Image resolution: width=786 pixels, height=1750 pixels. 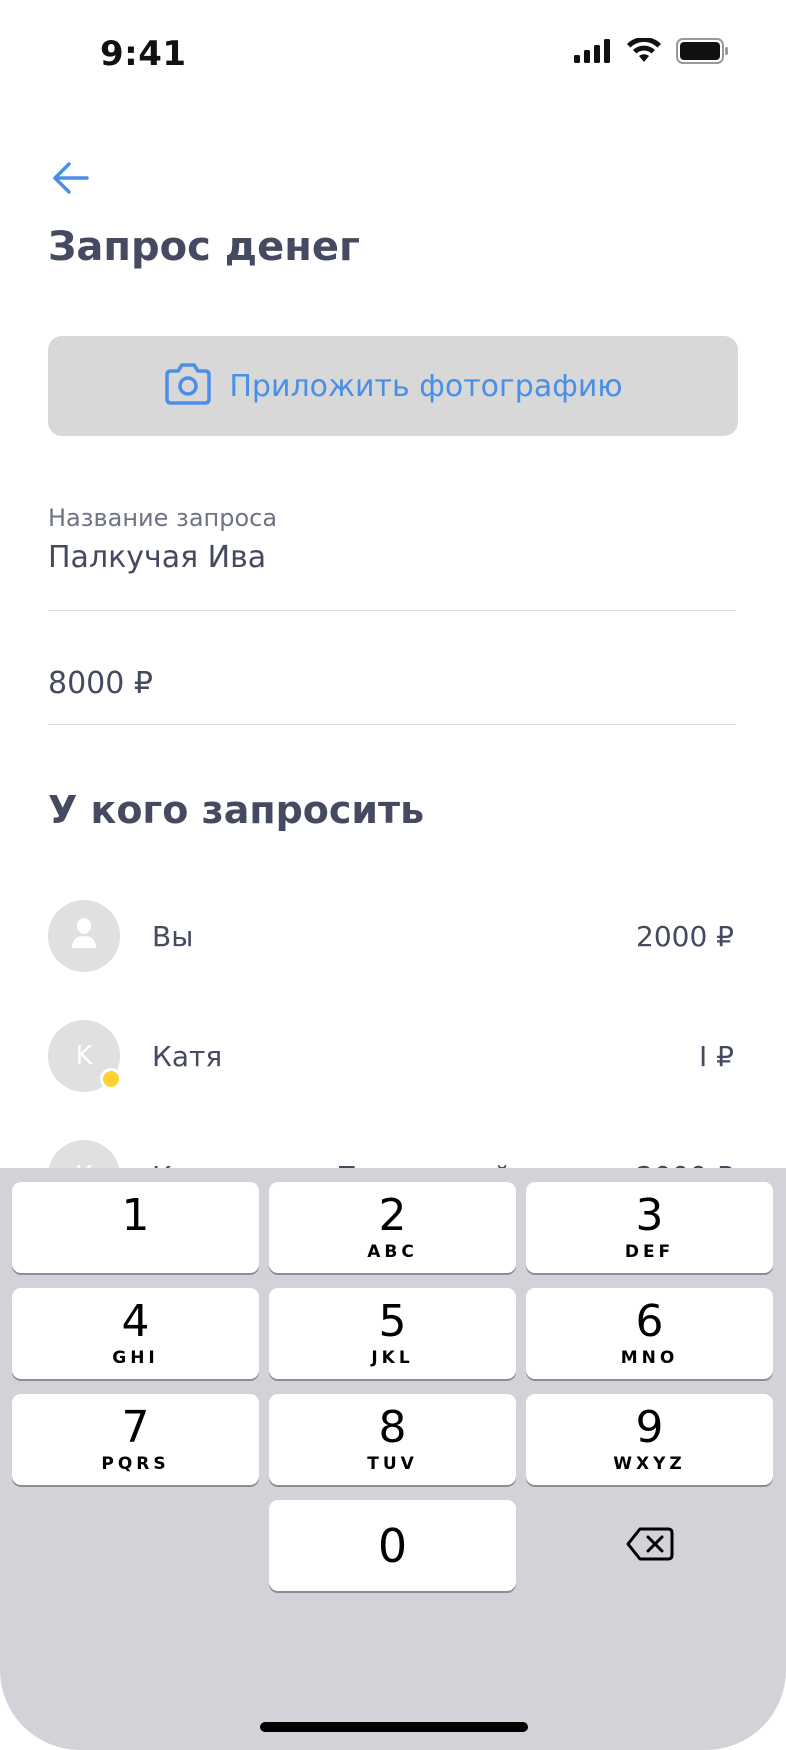 What do you see at coordinates (649, 1427) in the screenshot?
I see `key-digit: 9` at bounding box center [649, 1427].